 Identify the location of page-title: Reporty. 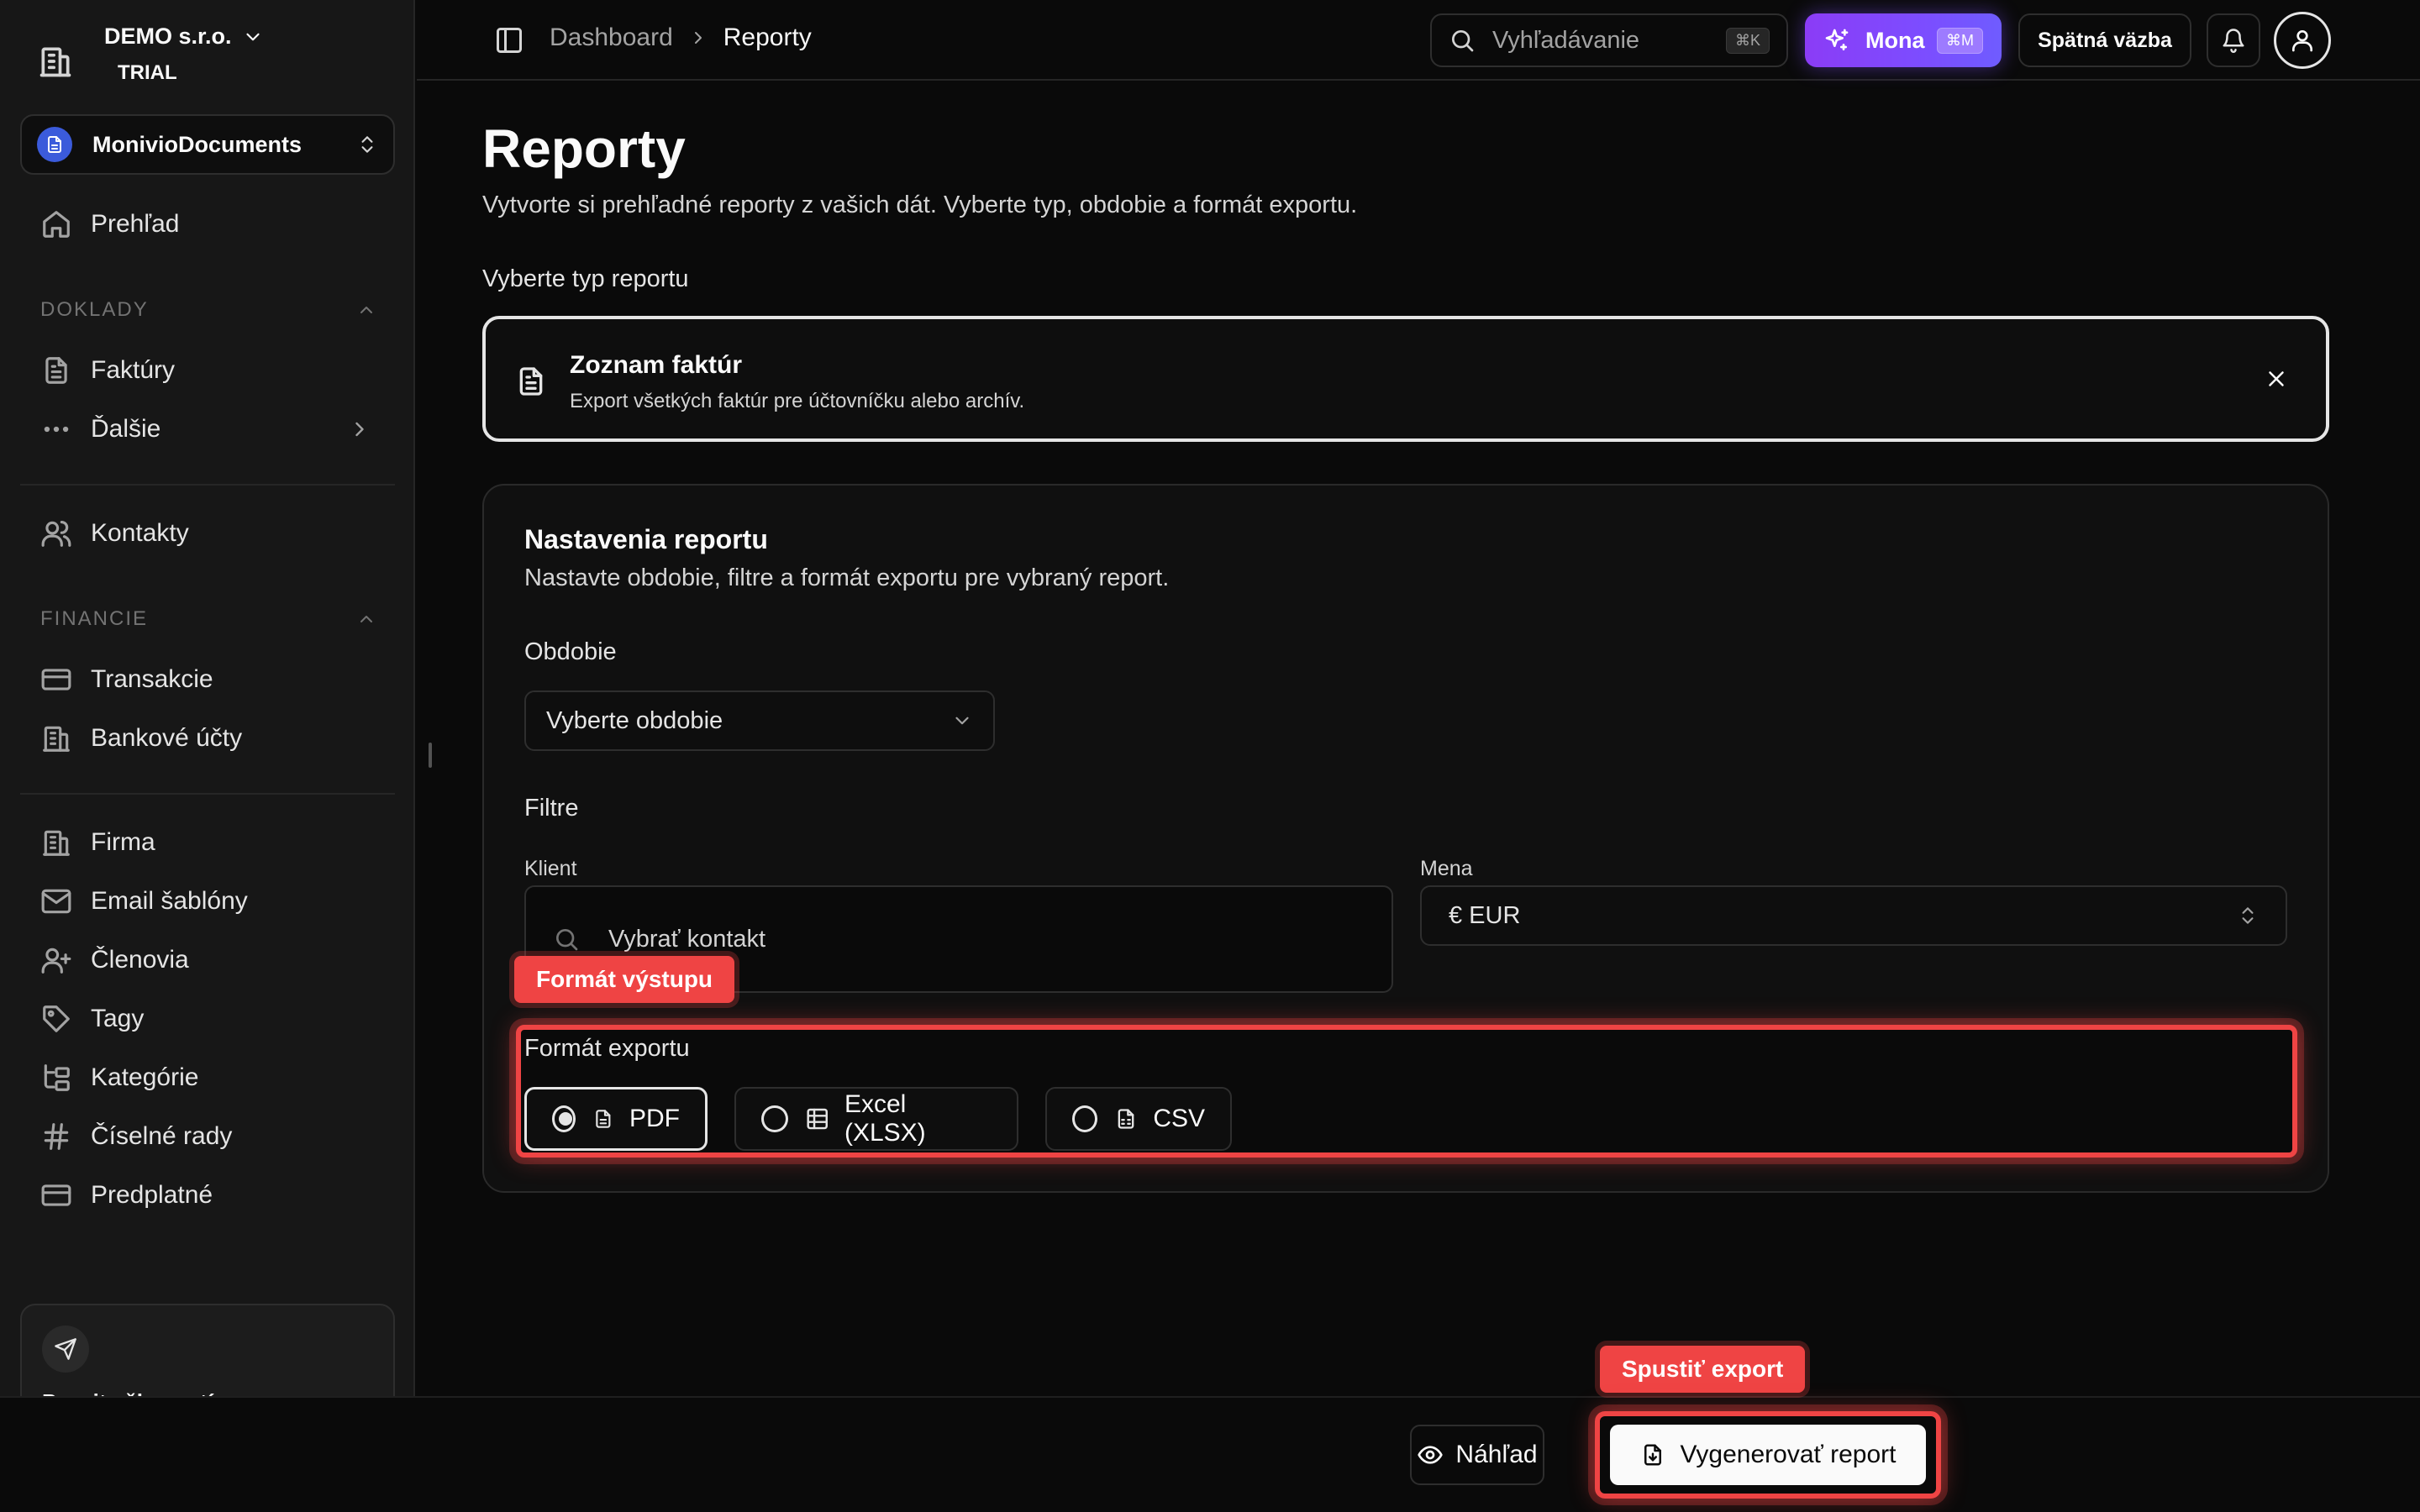
(584, 148).